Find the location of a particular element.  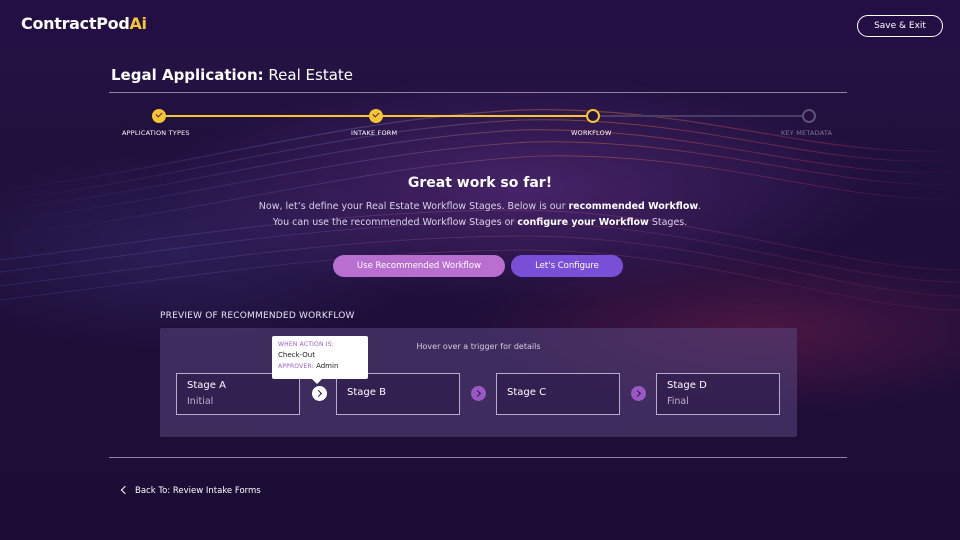

step-label-workflow: WORKFLOW is located at coordinates (591, 133).